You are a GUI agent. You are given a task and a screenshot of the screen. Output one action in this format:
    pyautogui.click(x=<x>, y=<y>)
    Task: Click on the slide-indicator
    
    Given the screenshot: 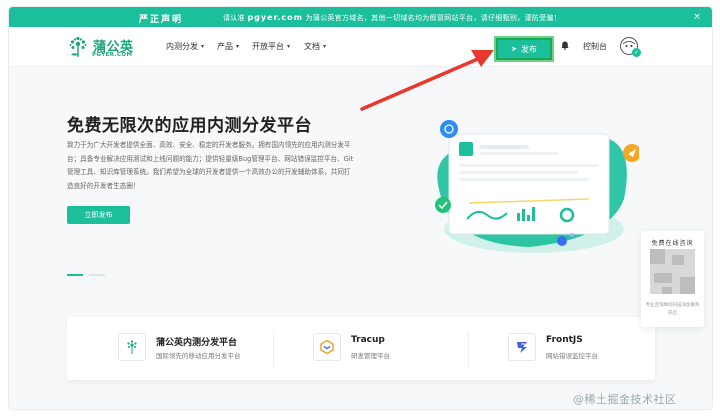 What is the action you would take?
    pyautogui.click(x=86, y=275)
    